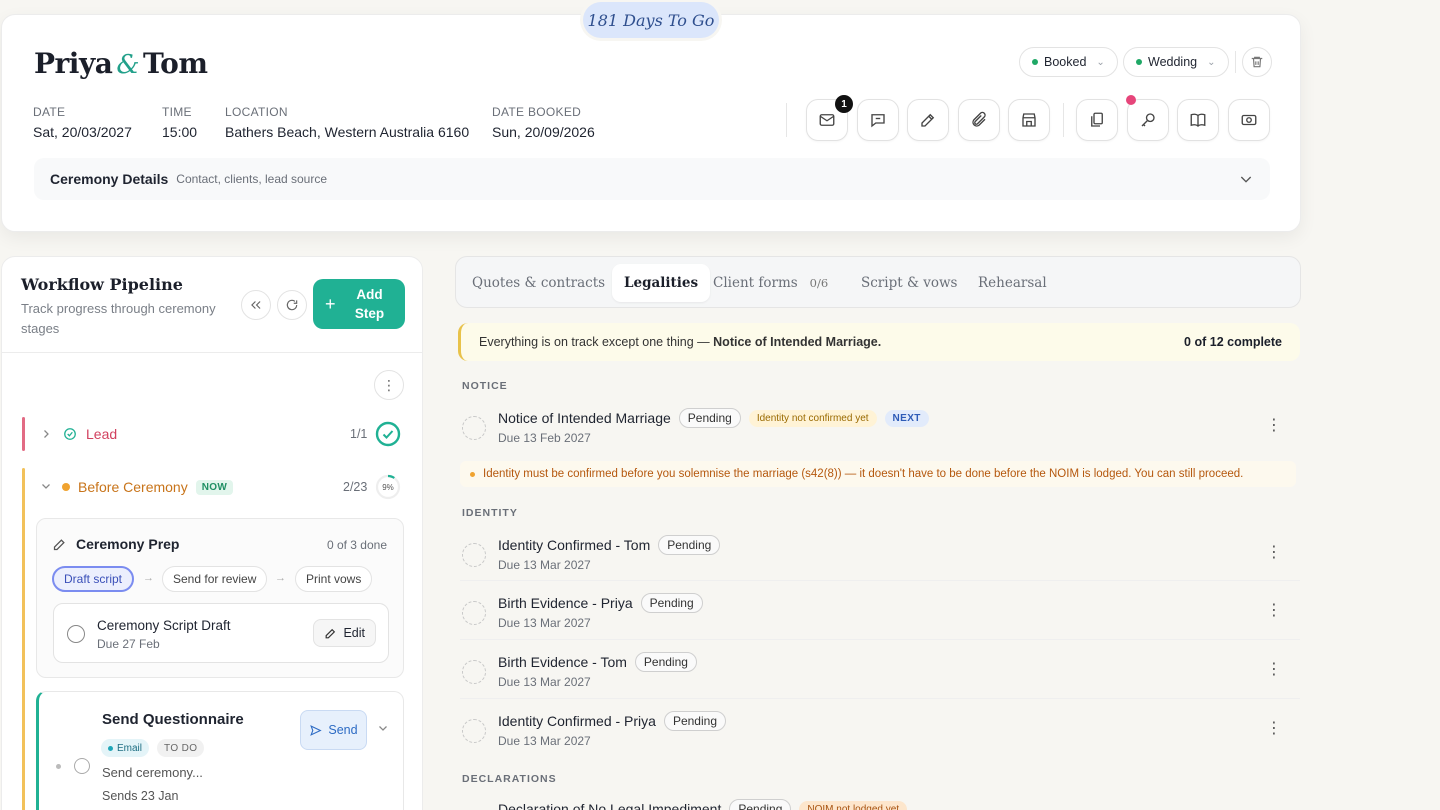  What do you see at coordinates (164, 625) in the screenshot?
I see `task-title: Ceremony Script Draft` at bounding box center [164, 625].